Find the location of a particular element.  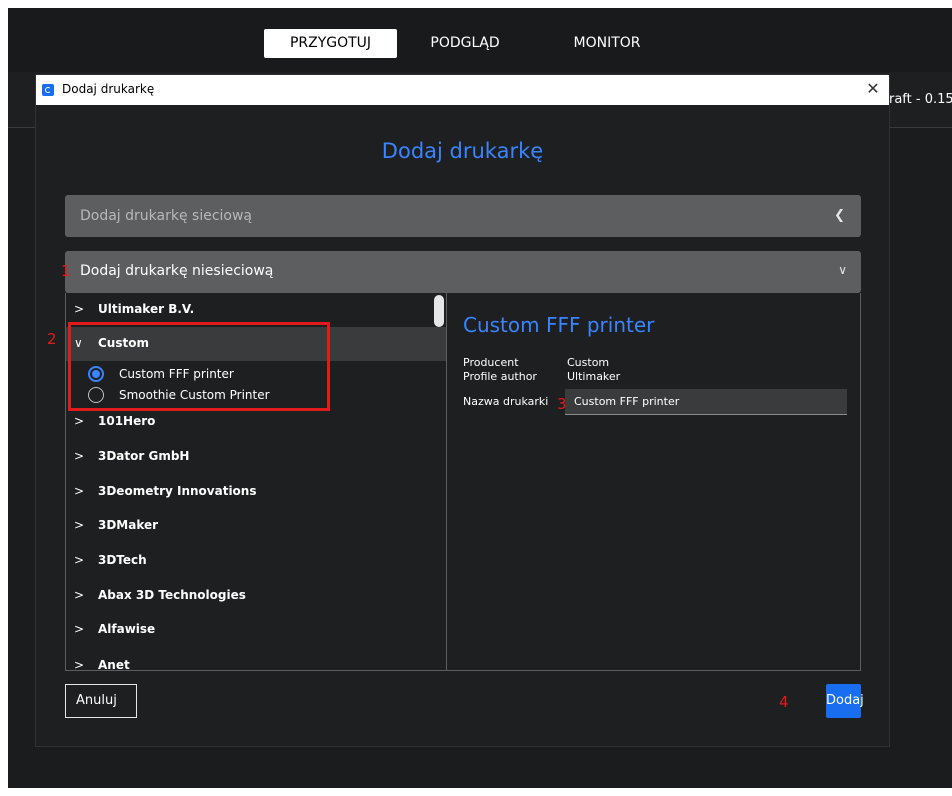

brand-row-3deometry: > 3Deometry Innovations is located at coordinates (256, 492).